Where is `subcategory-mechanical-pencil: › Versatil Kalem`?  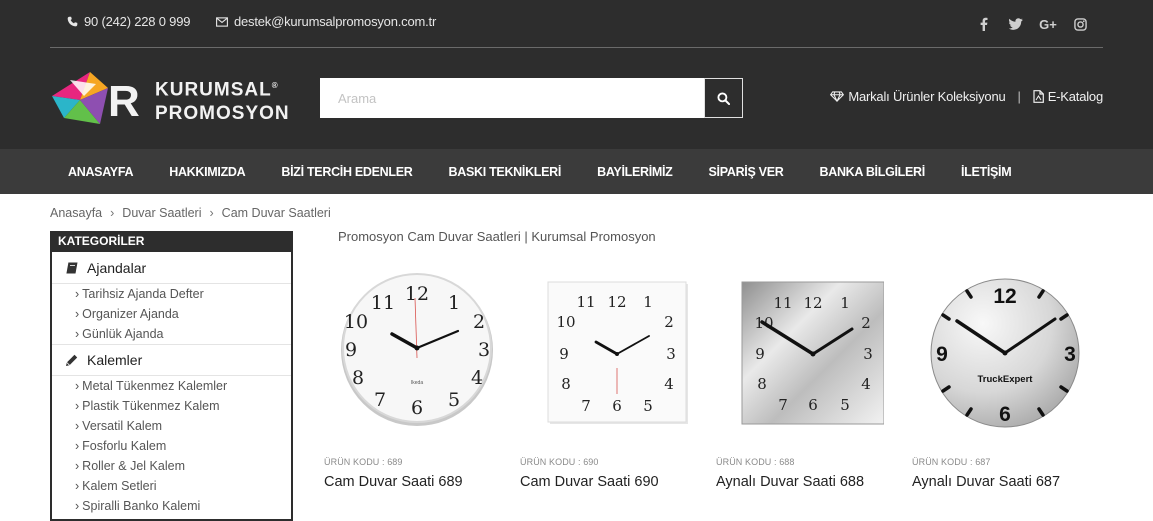
subcategory-mechanical-pencil: › Versatil Kalem is located at coordinates (171, 426).